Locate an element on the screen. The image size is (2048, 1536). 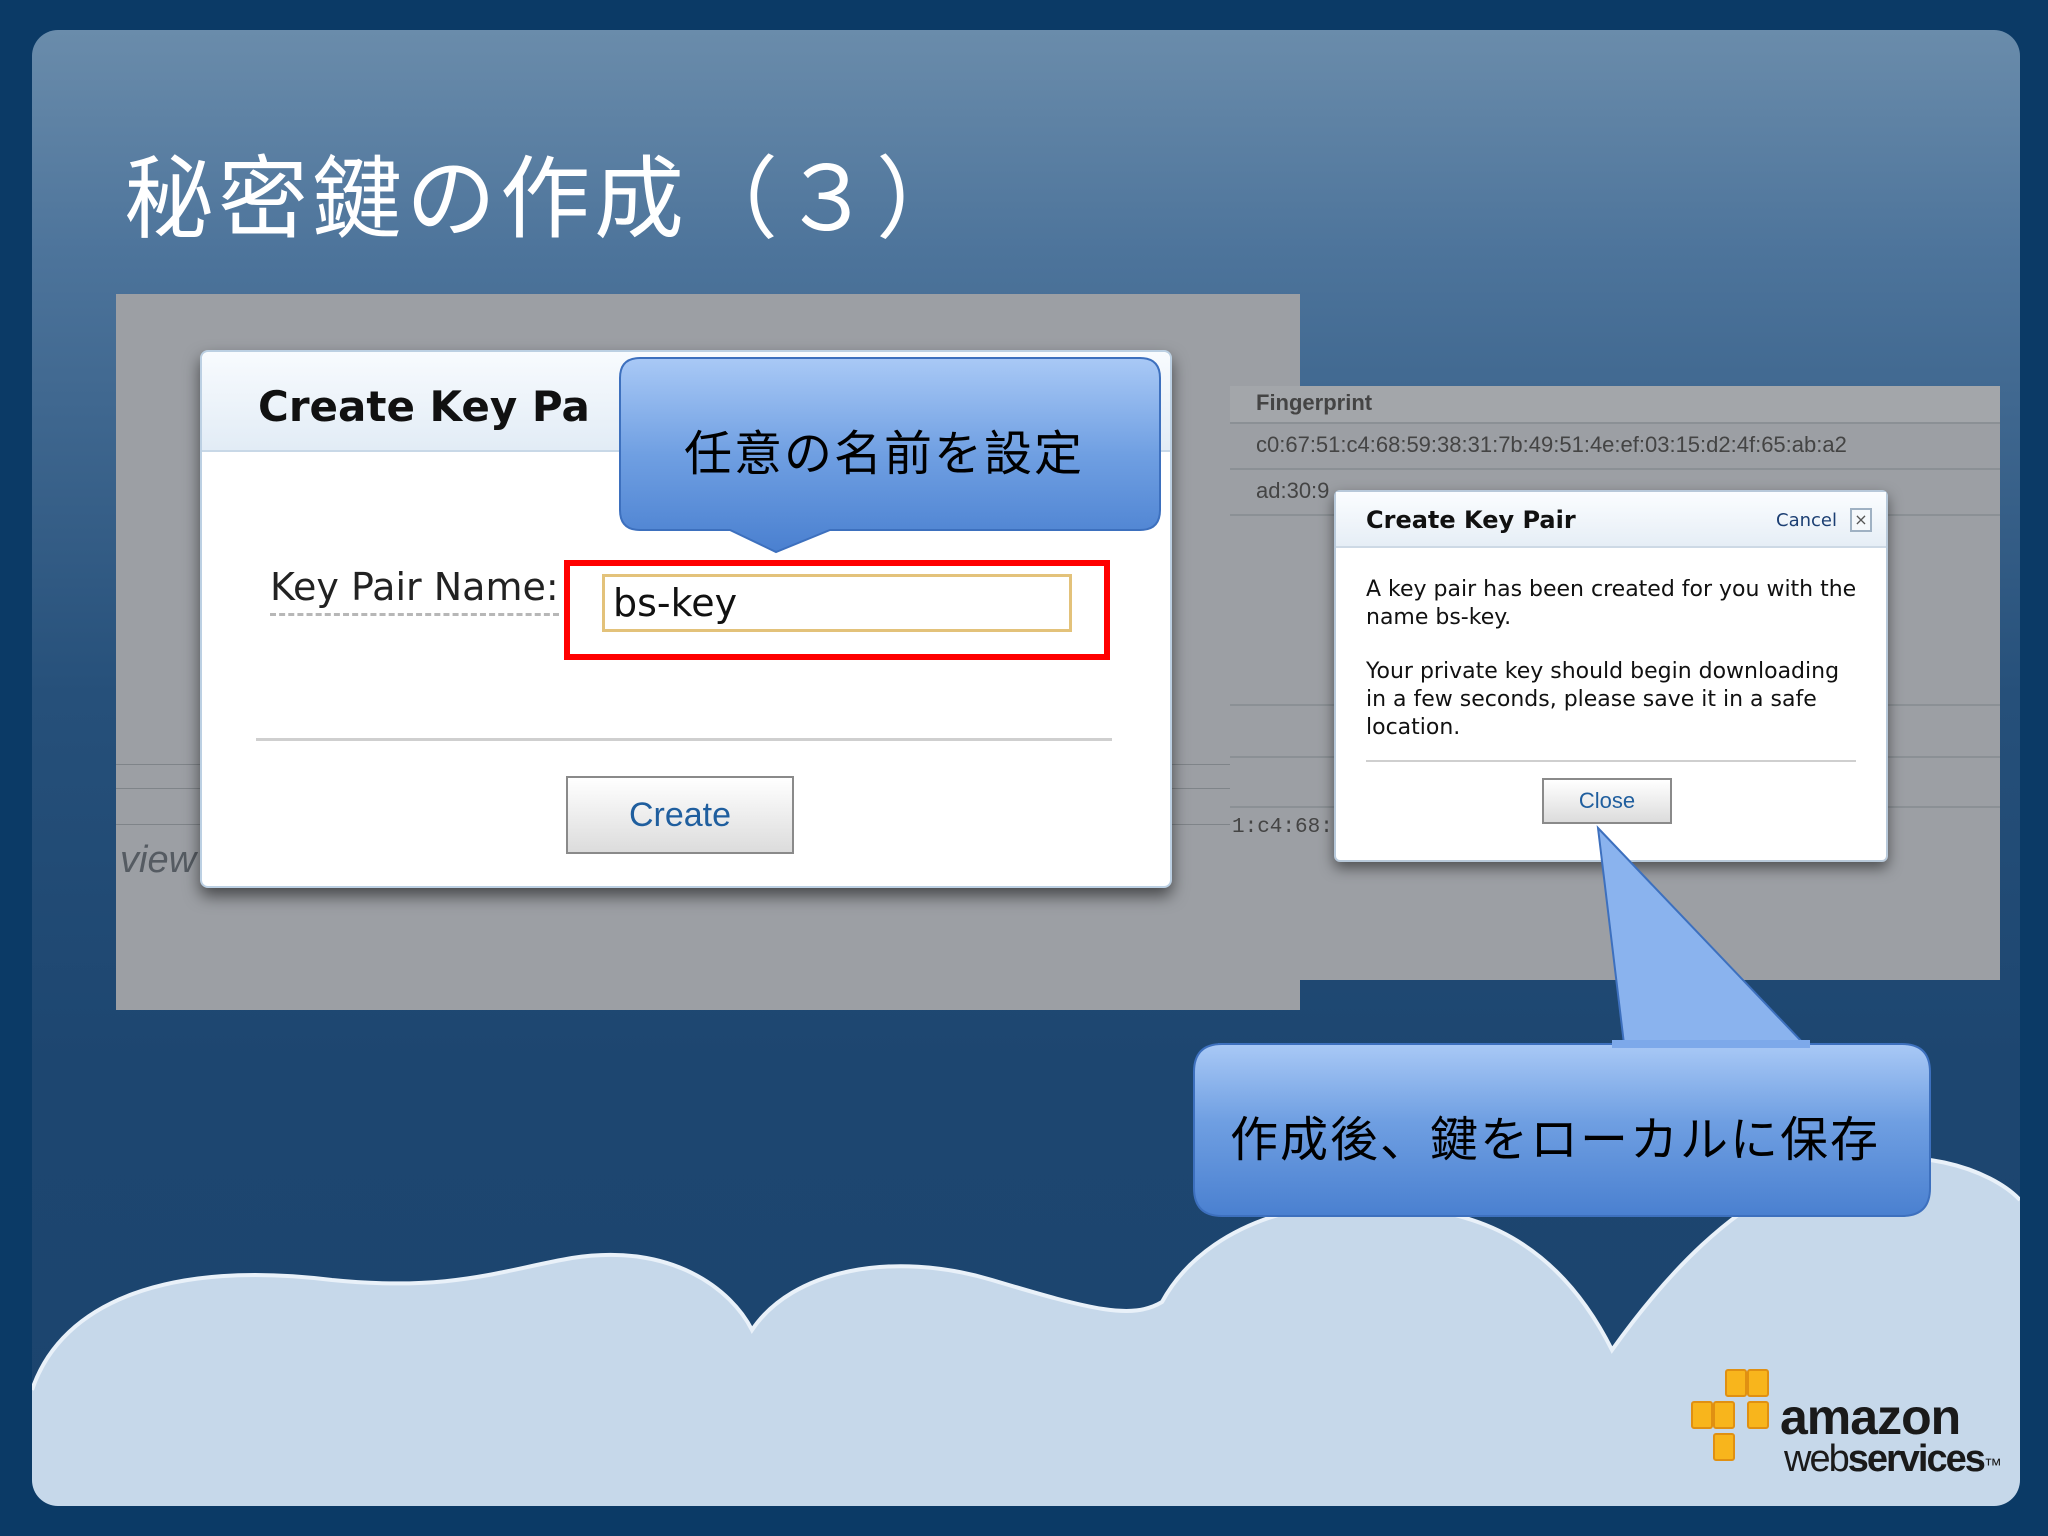
logo-services-text: services is located at coordinates (1916, 1459).